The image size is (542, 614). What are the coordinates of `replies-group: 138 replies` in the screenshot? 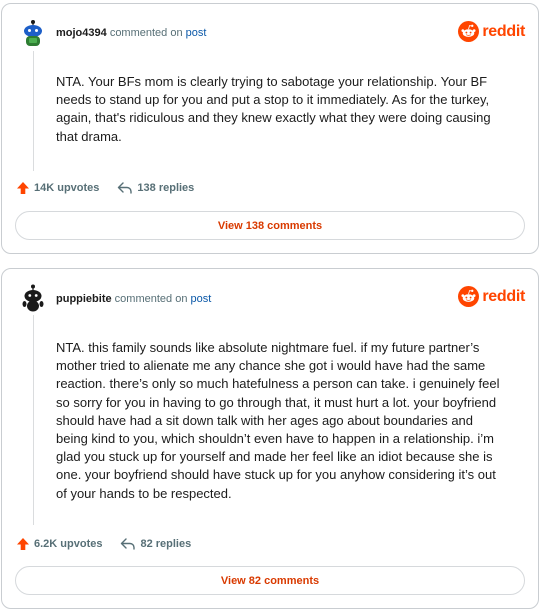 It's located at (155, 188).